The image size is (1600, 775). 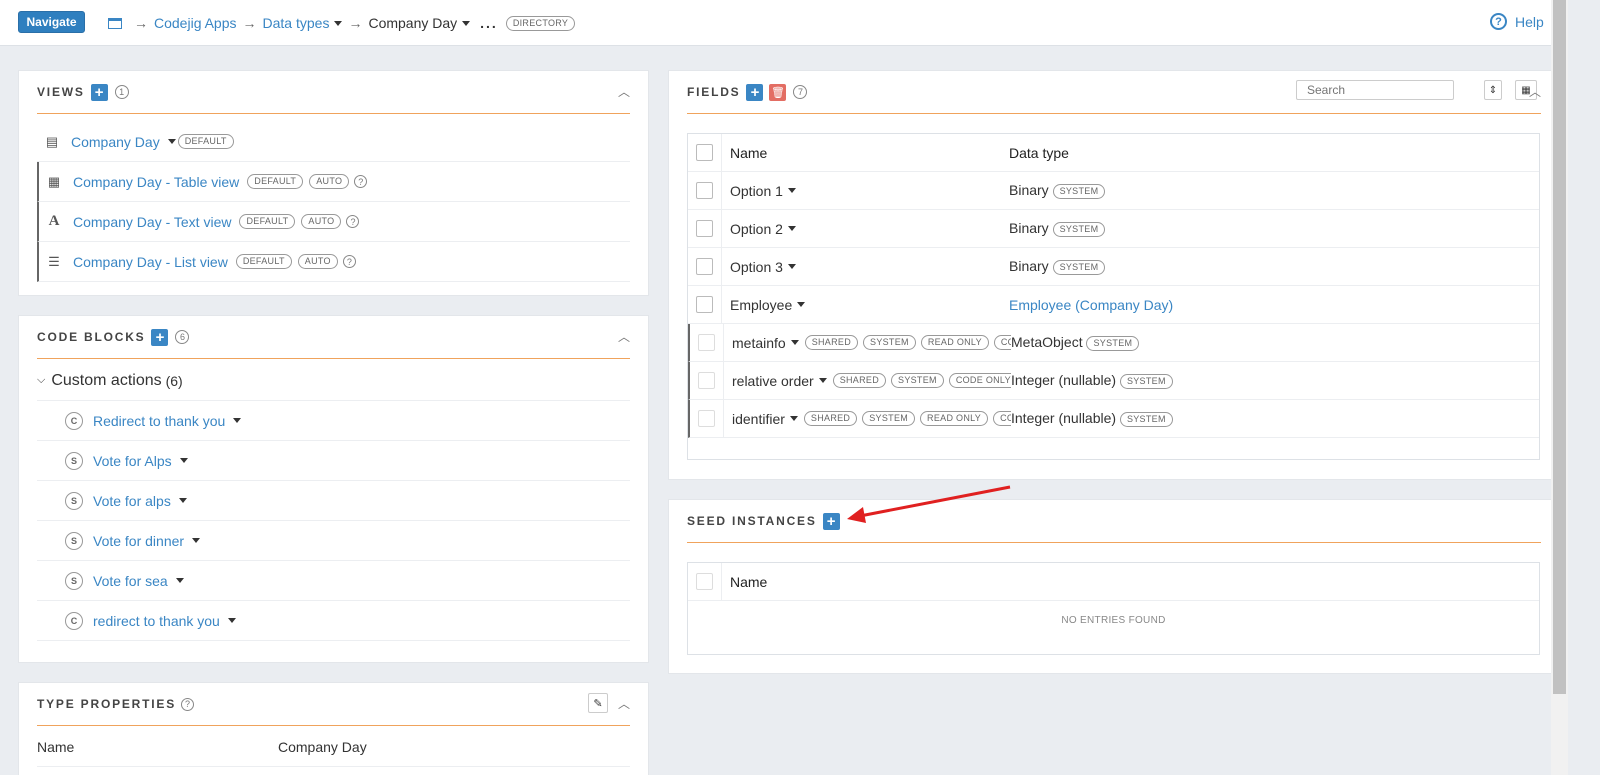 What do you see at coordinates (756, 229) in the screenshot?
I see `field-name: Option 2` at bounding box center [756, 229].